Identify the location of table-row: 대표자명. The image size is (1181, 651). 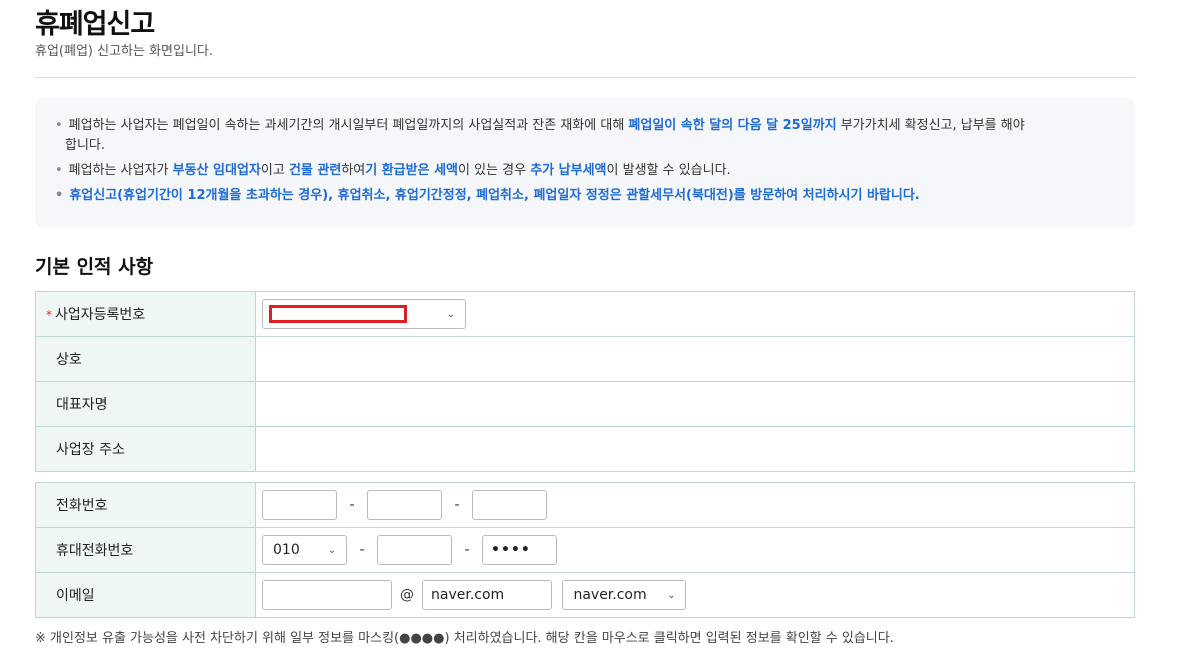
(585, 404).